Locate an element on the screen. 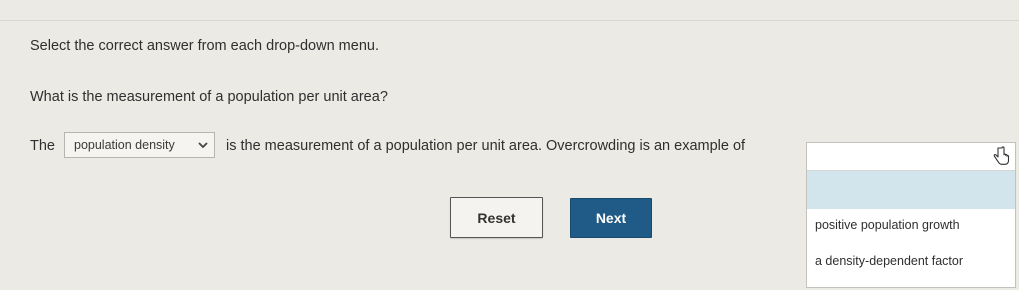 This screenshot has height=290, width=1019. top-divider is located at coordinates (509, 20).